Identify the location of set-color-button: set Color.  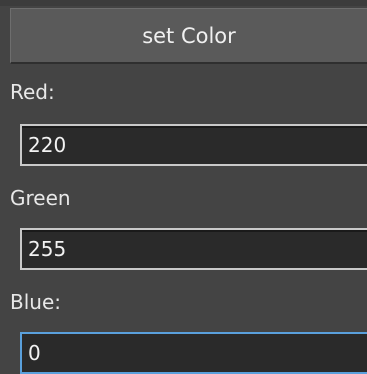
(188, 36).